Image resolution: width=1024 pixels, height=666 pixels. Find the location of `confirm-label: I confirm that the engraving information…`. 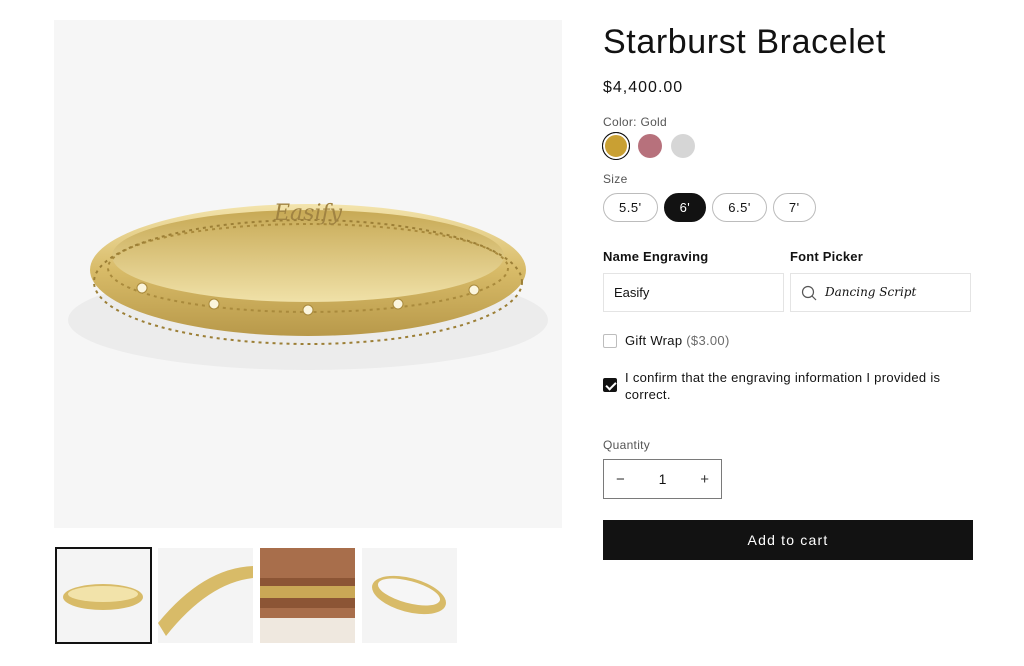

confirm-label: I confirm that the engraving information… is located at coordinates (783, 386).